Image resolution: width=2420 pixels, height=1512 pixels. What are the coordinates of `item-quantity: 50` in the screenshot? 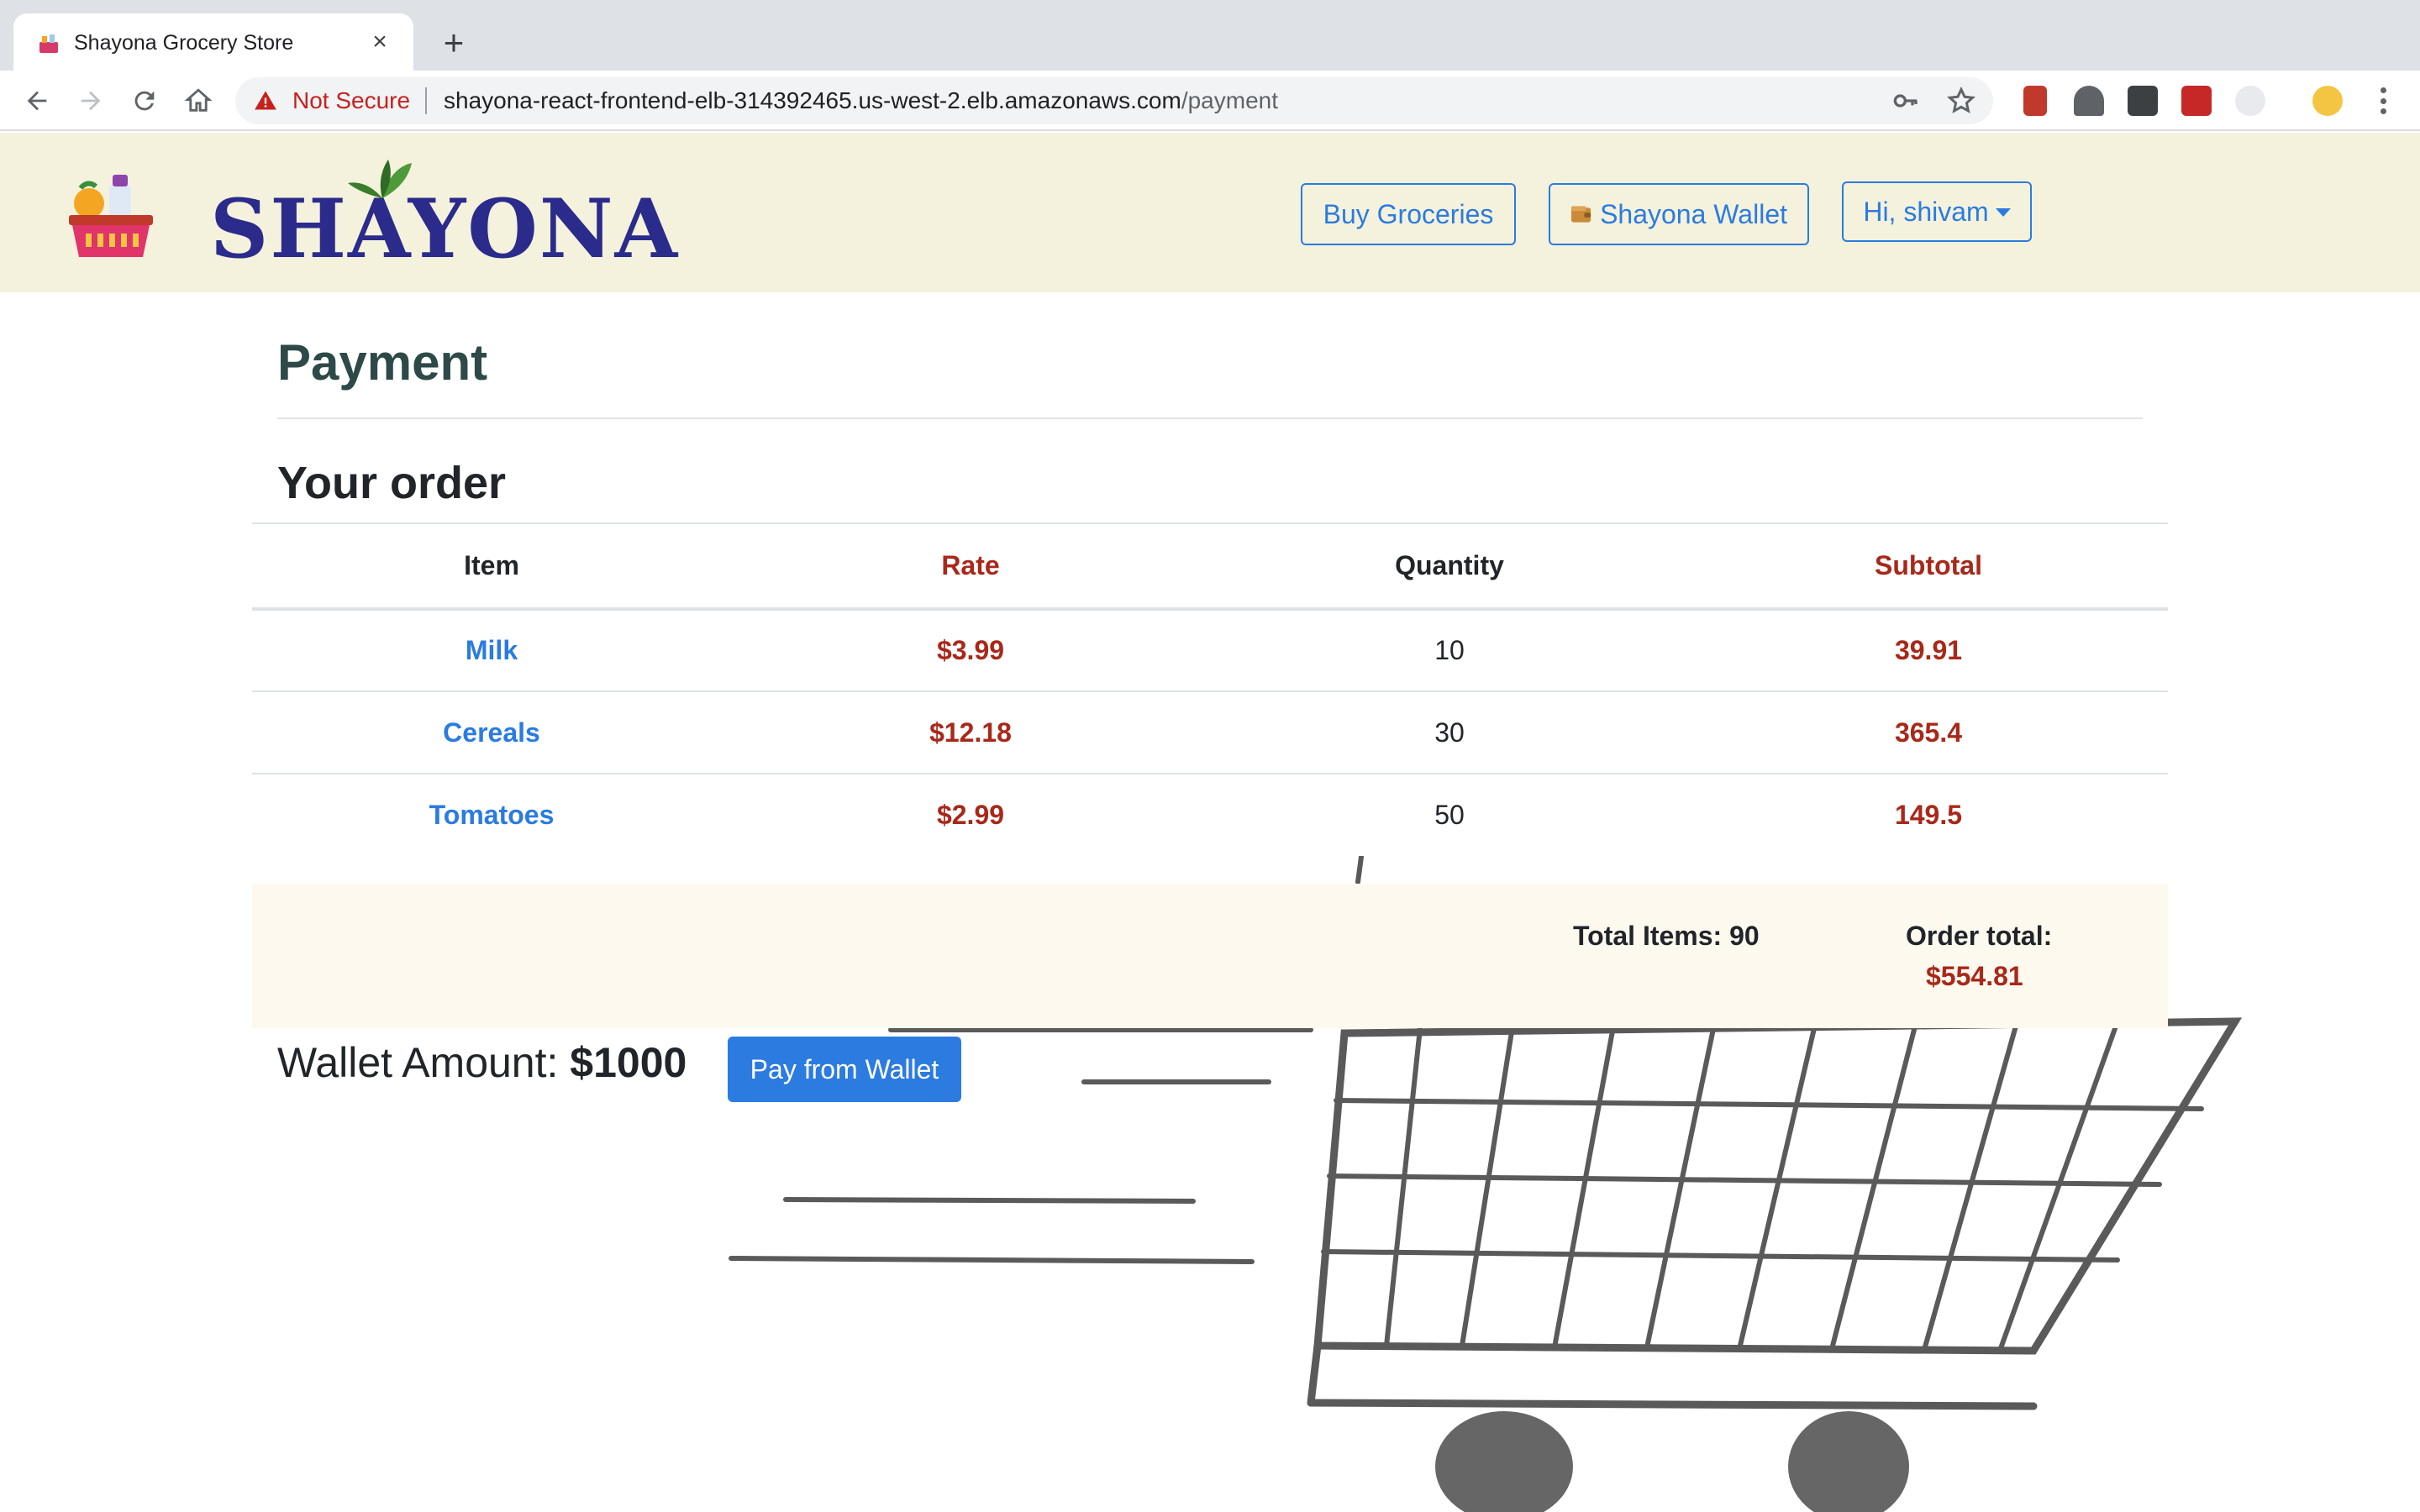 It's located at (1449, 815).